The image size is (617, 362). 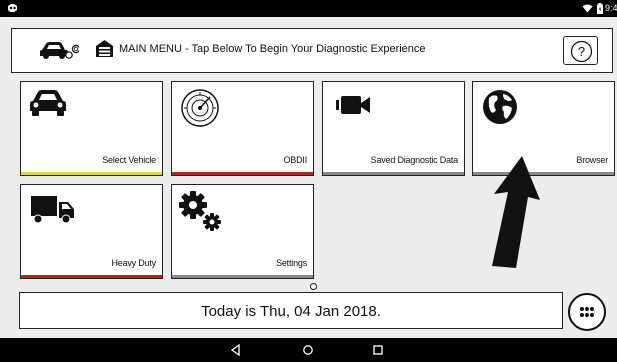 What do you see at coordinates (308, 8) in the screenshot?
I see `status-bar: 9:40` at bounding box center [308, 8].